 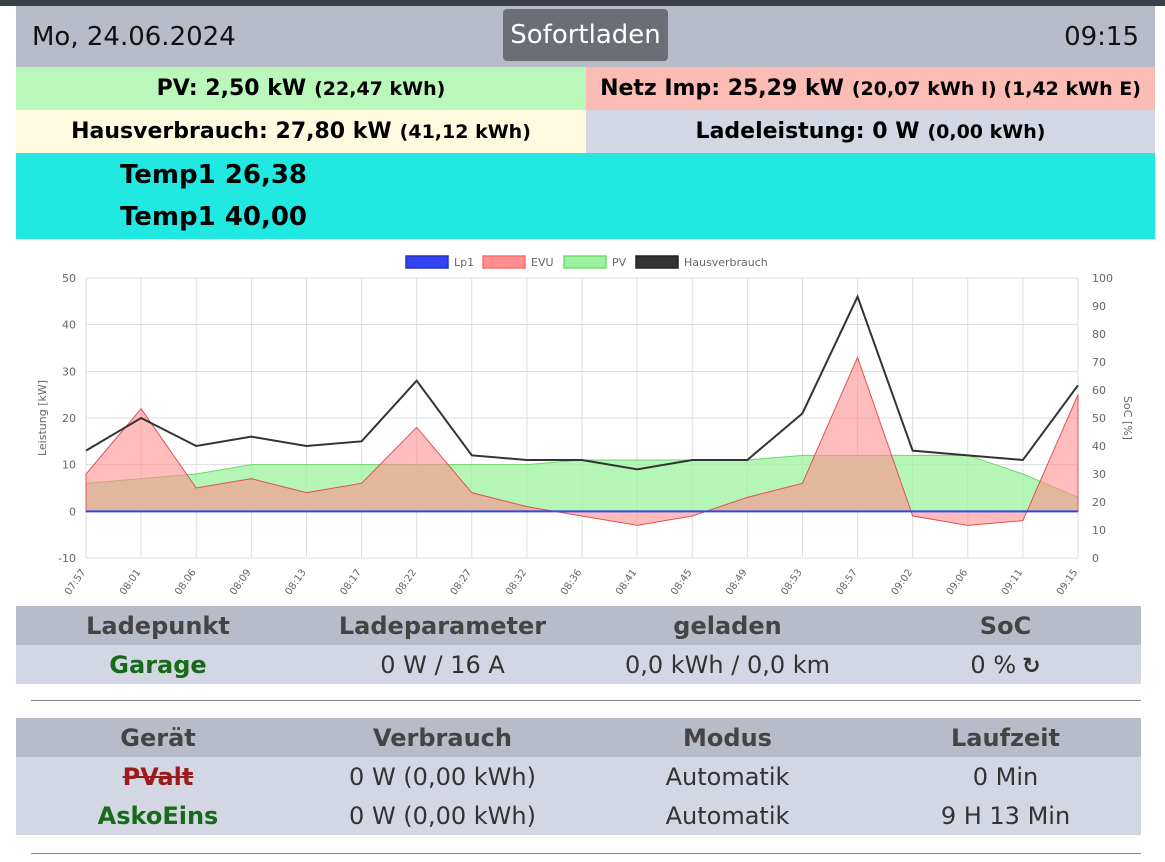 I want to click on grid-energy: (20,07 kWh I) (1,42 kWh E), so click(x=996, y=88).